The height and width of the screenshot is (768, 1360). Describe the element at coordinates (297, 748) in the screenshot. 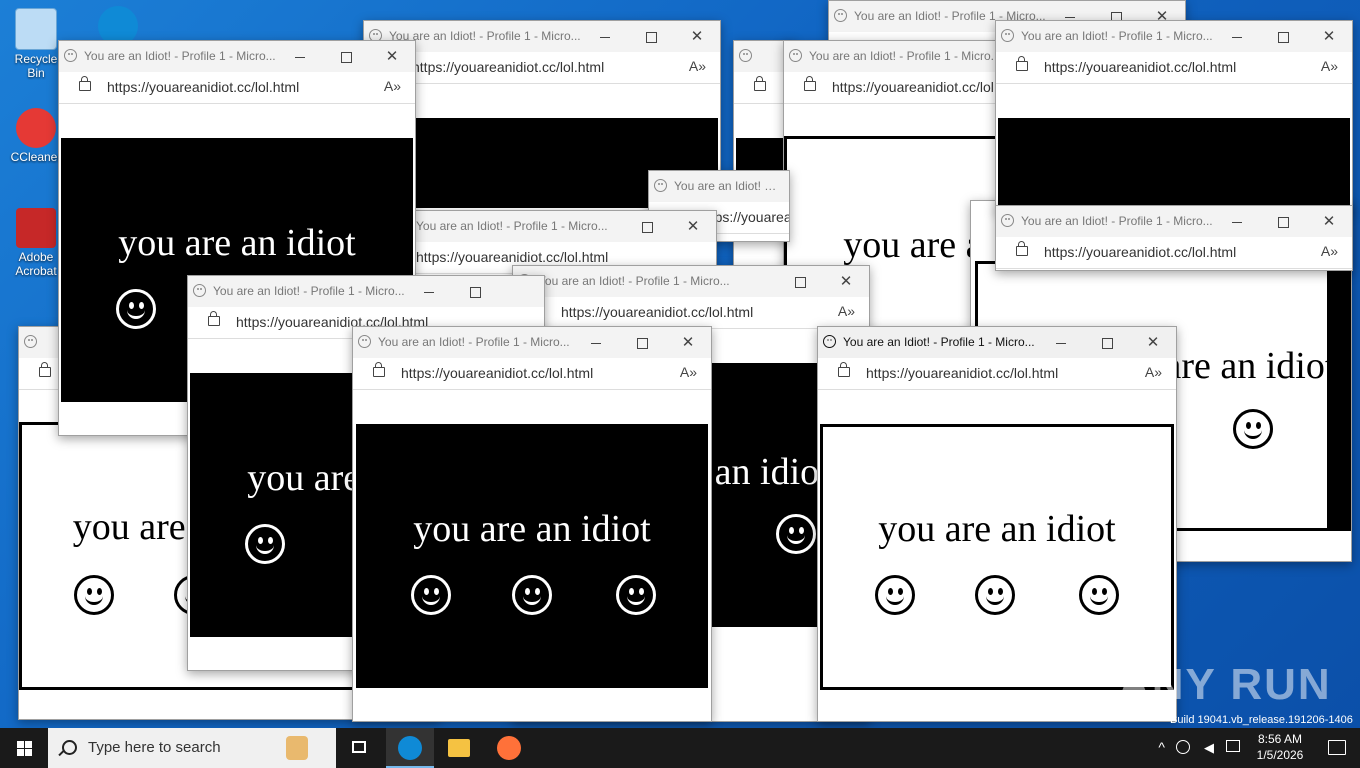

I see `search-highlight-icon` at that location.